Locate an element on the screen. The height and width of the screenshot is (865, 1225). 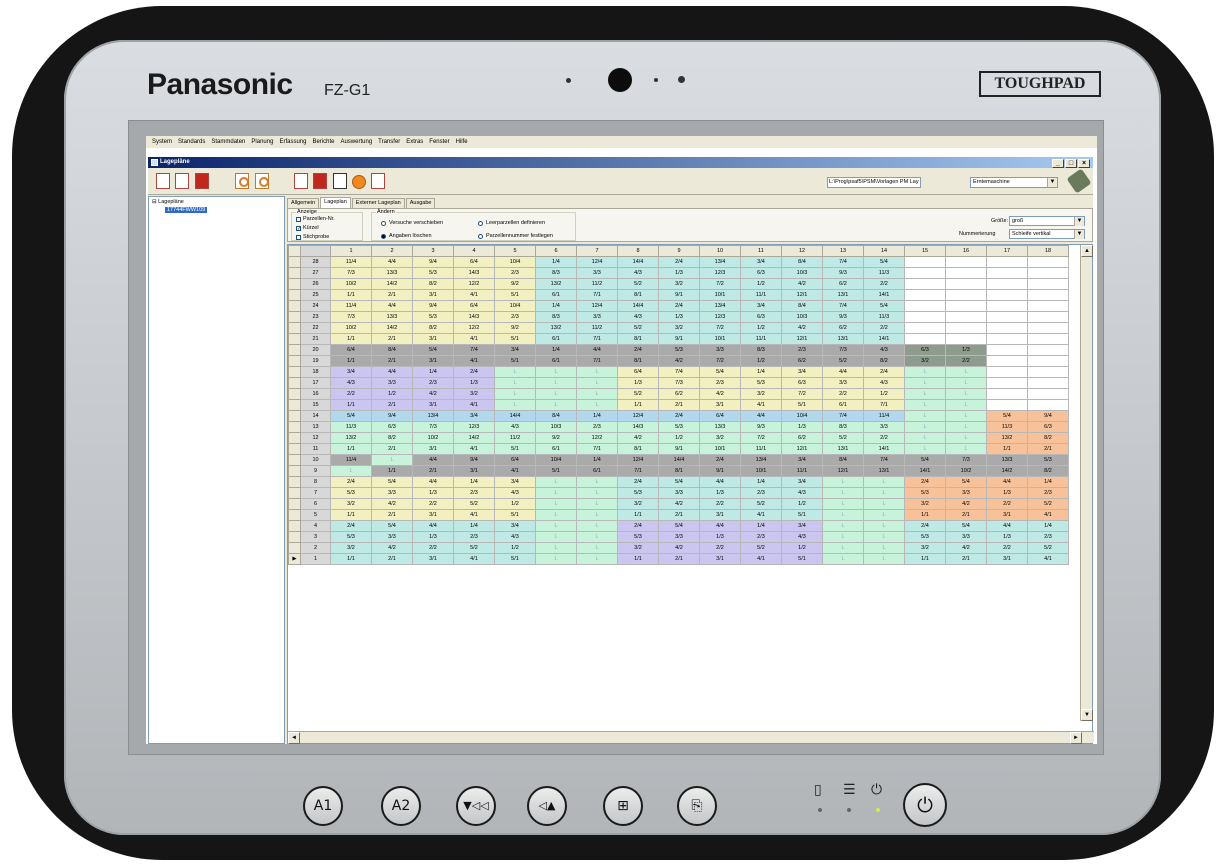
grid-cell: 7/2 is located at coordinates (720, 328).